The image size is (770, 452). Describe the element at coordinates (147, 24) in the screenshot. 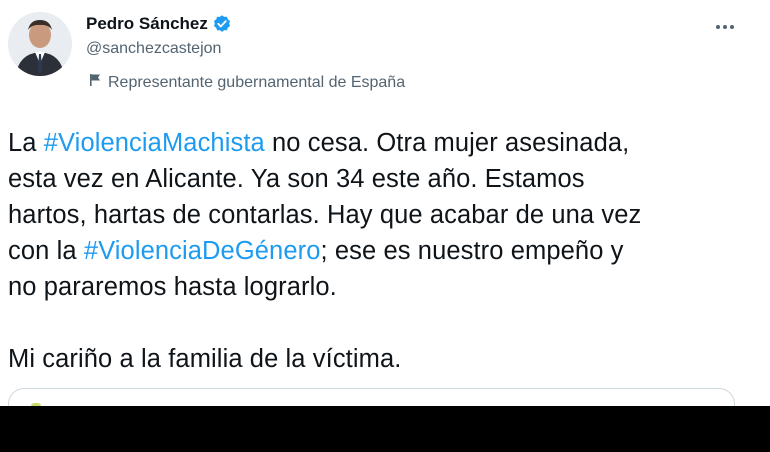

I see `author-name: Pedro Sánchez` at that location.